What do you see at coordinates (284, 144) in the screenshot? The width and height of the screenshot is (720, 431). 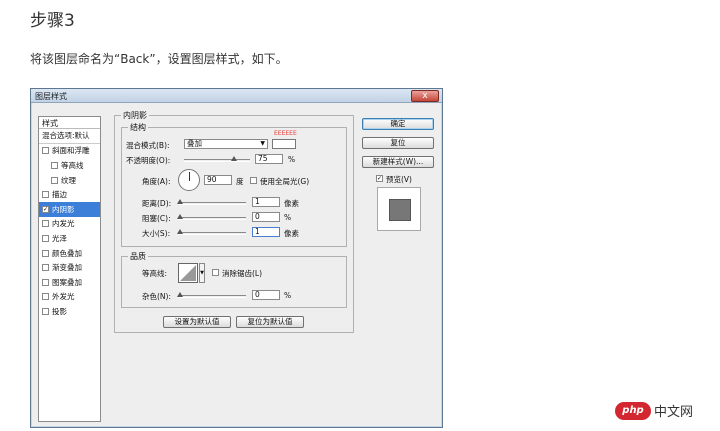 I see `shadow-color-swatch` at bounding box center [284, 144].